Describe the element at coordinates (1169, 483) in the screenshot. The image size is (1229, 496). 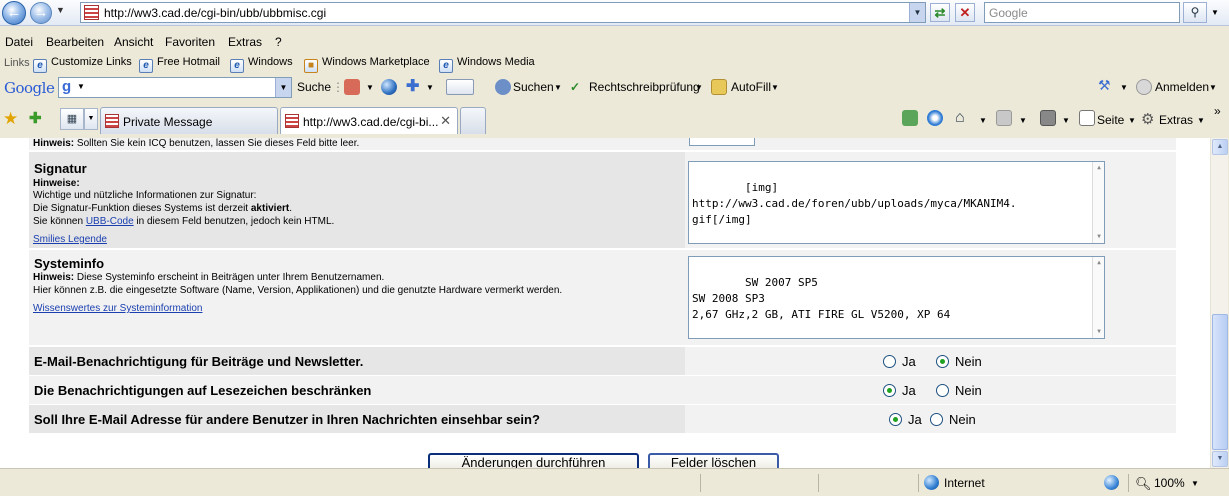
I see `zoom-level: 100%` at that location.